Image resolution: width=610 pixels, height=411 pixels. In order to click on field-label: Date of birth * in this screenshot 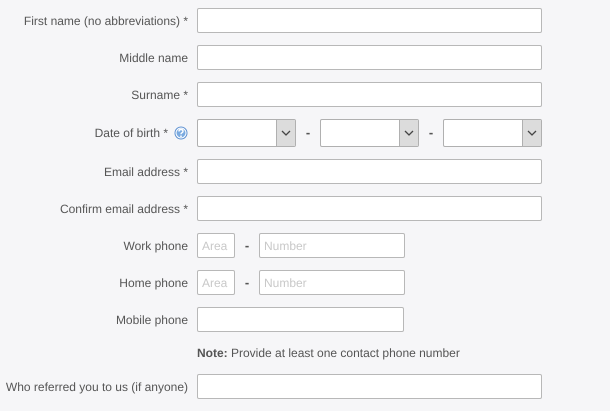, I will do `click(131, 133)`.